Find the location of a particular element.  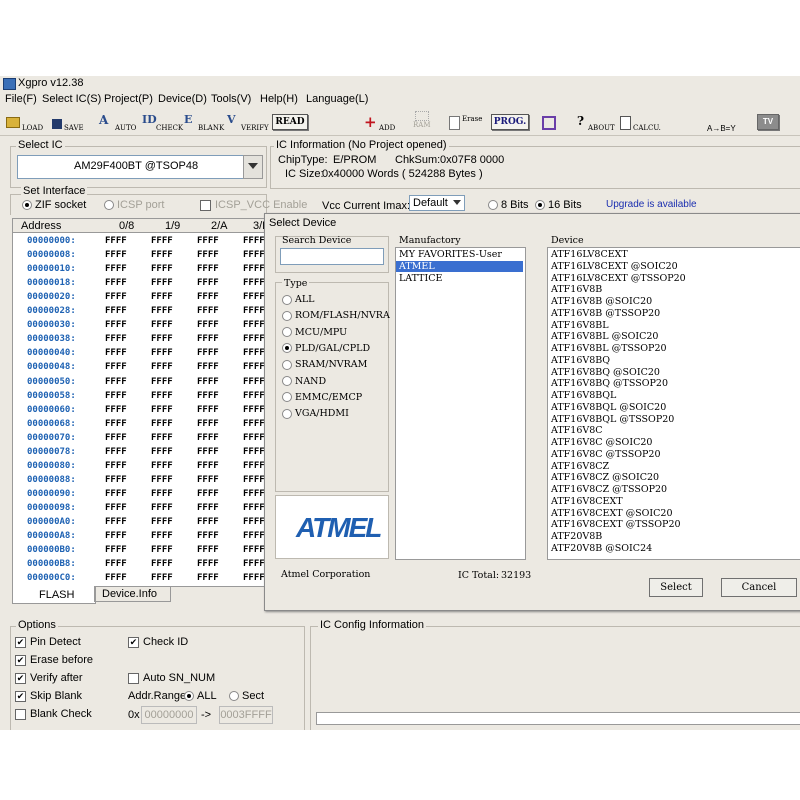

menu-file: File(F) is located at coordinates (21, 99).